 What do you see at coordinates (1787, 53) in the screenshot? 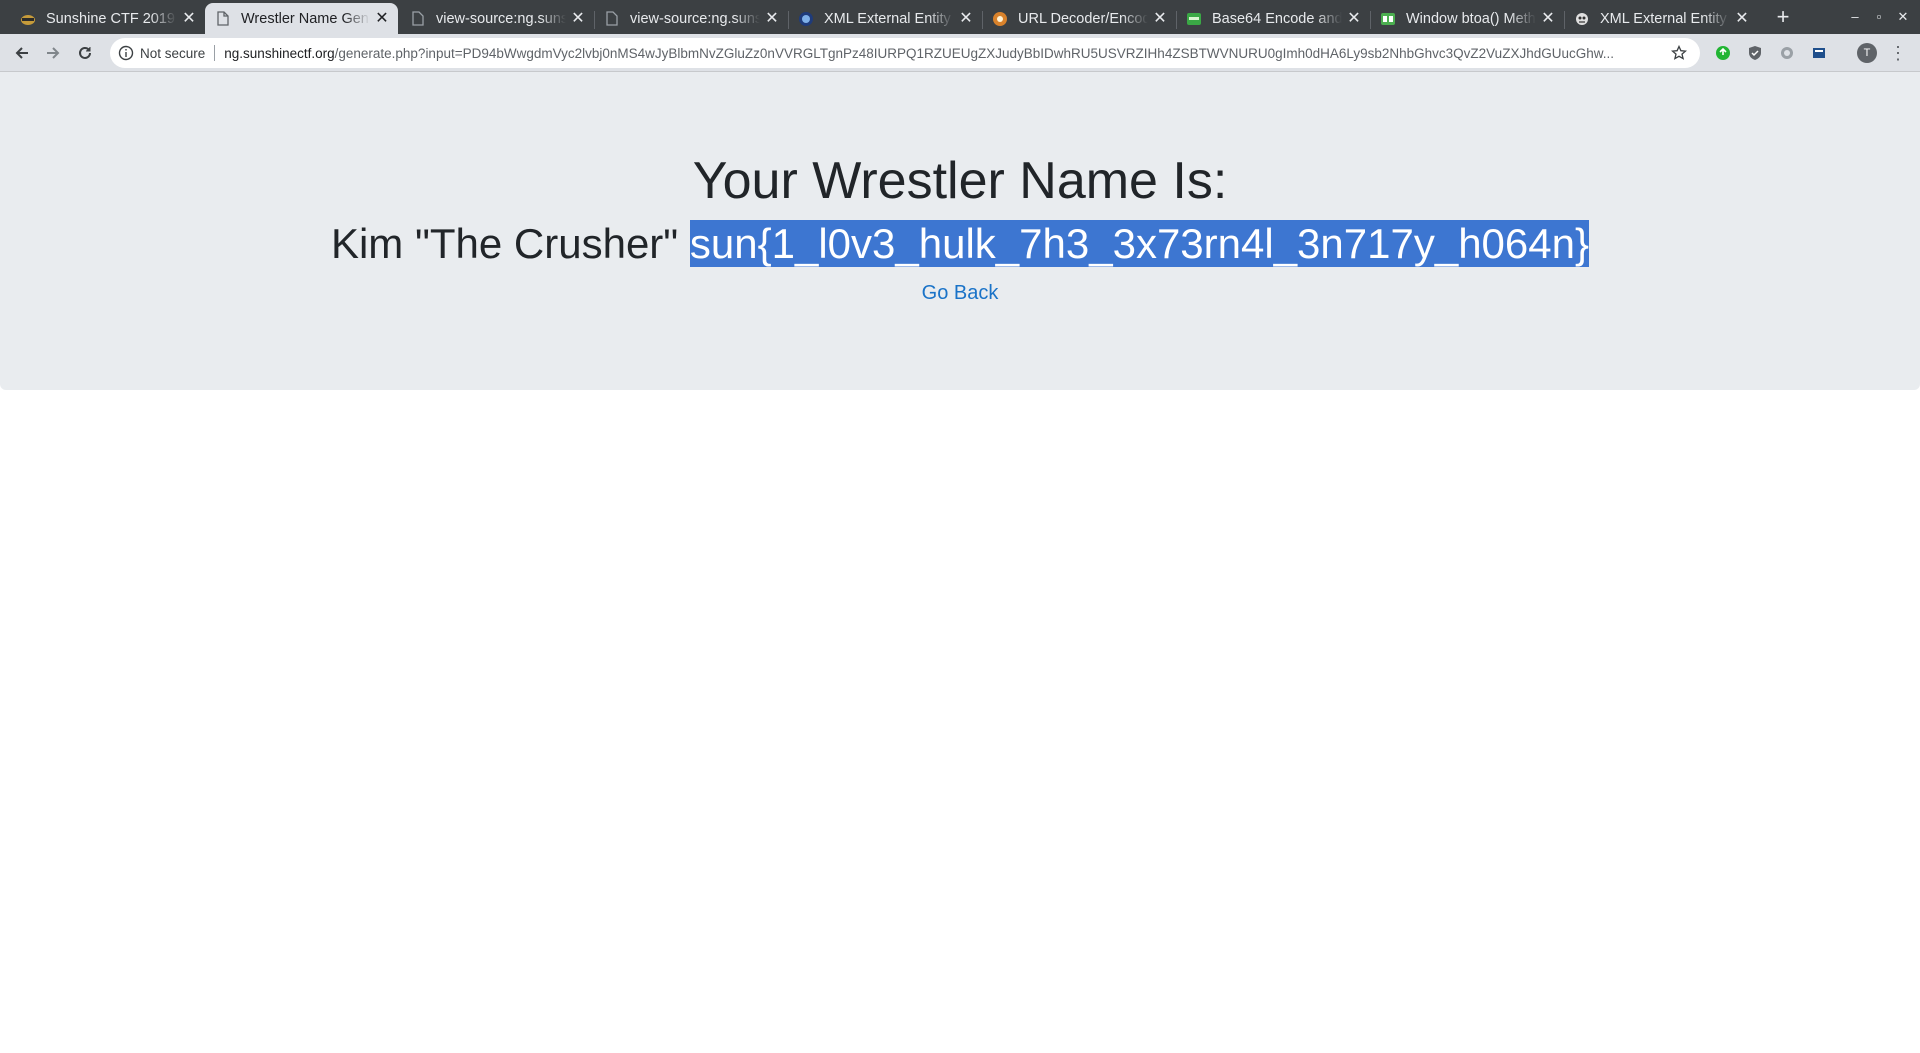
I see `extension-circle-icon` at bounding box center [1787, 53].